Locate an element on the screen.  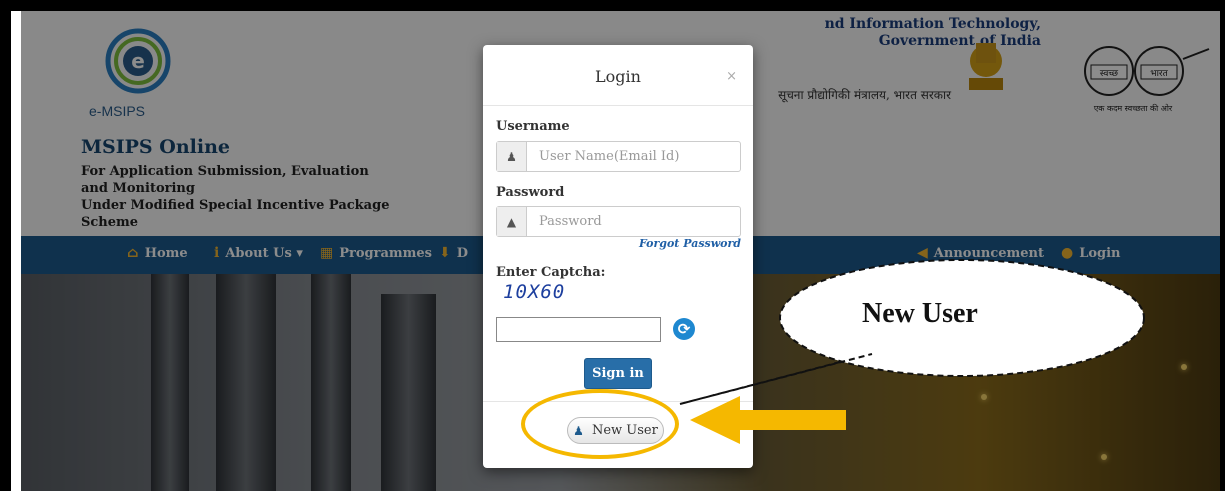
arrow-icon is located at coordinates (768, 420).